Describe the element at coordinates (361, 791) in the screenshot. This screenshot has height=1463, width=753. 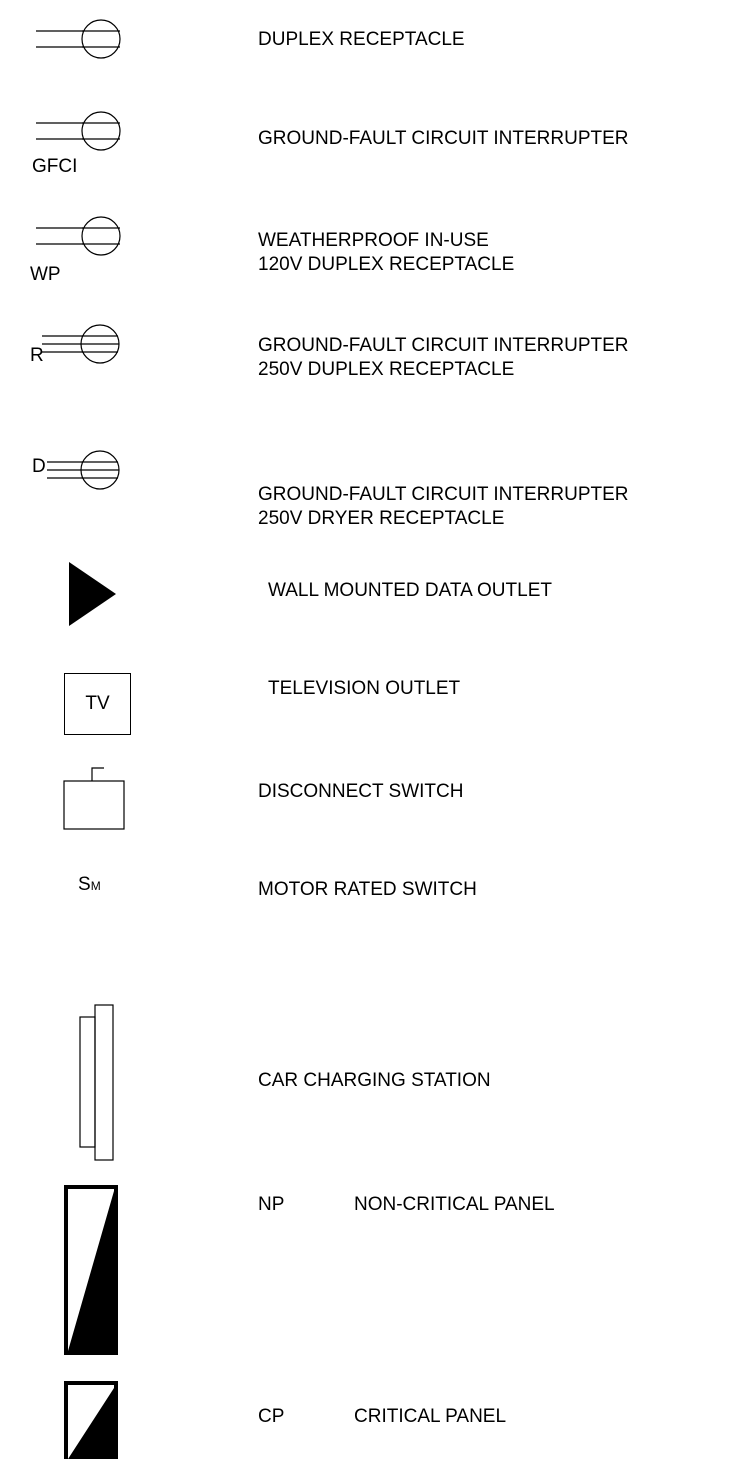
I see `disconnect-switch-description: DISCONNECT SWITCH` at that location.